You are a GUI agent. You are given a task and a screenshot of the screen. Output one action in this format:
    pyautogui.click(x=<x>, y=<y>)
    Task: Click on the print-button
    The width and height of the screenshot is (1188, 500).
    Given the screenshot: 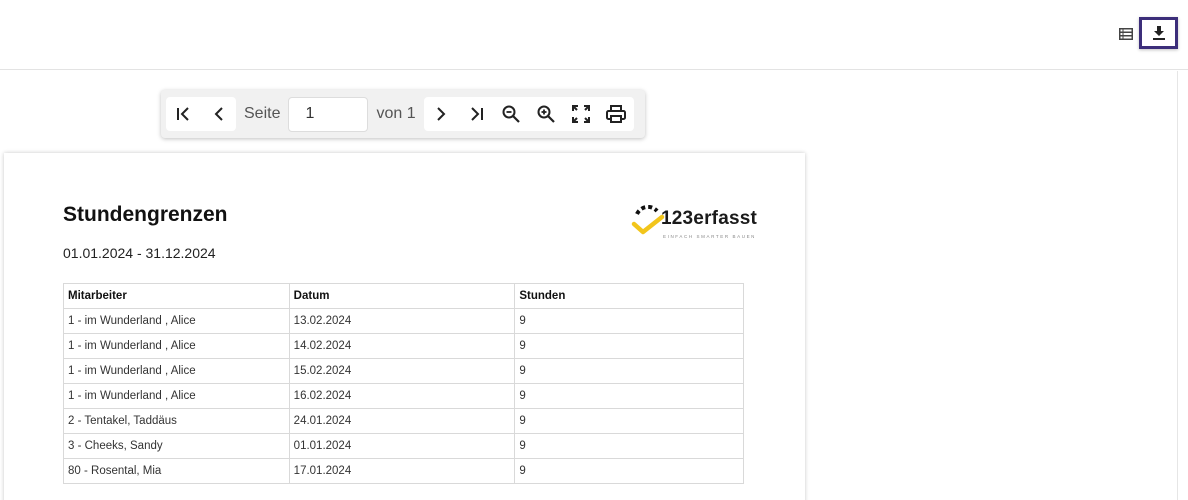 What is the action you would take?
    pyautogui.click(x=616, y=114)
    